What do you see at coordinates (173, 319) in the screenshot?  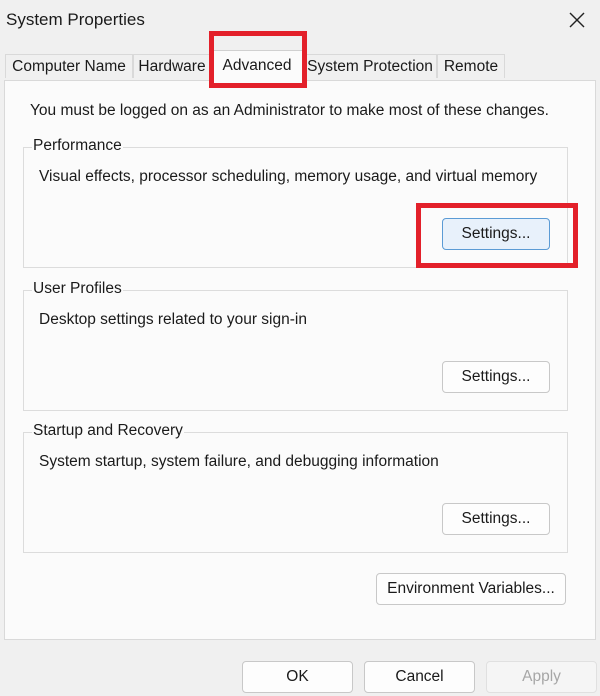 I see `user-profiles-description: Desktop settings related to your sign-in` at bounding box center [173, 319].